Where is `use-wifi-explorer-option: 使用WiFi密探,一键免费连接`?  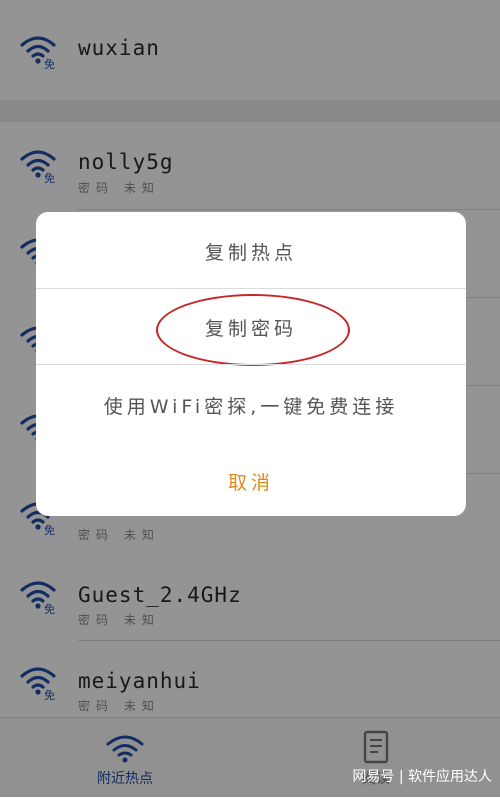
use-wifi-explorer-option: 使用WiFi密探,一键免费连接 is located at coordinates (251, 405).